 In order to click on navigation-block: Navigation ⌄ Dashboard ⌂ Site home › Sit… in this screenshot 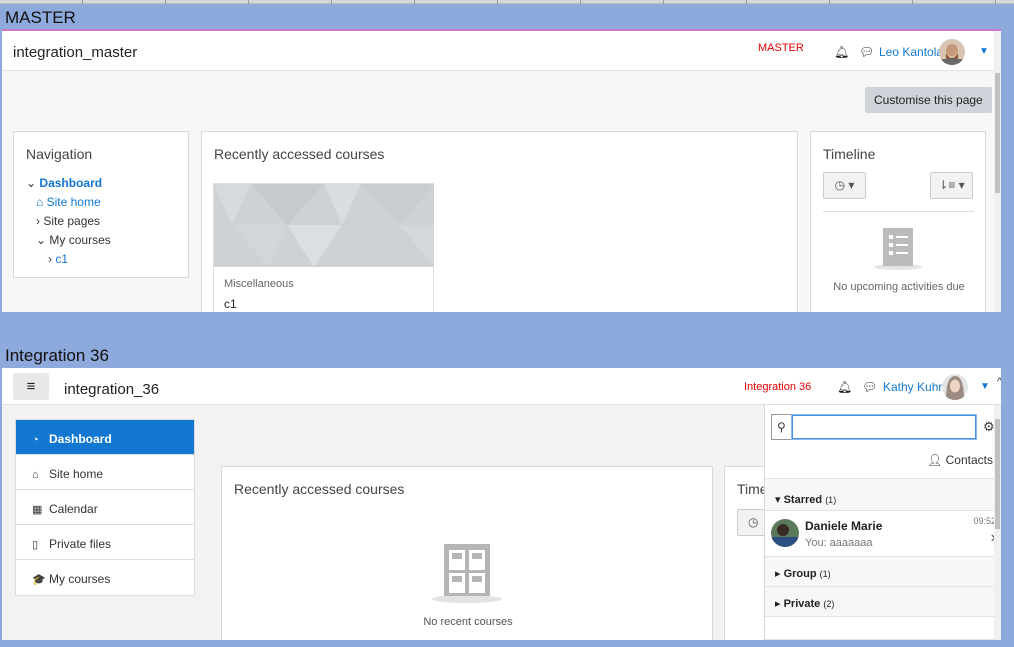, I will do `click(101, 204)`.